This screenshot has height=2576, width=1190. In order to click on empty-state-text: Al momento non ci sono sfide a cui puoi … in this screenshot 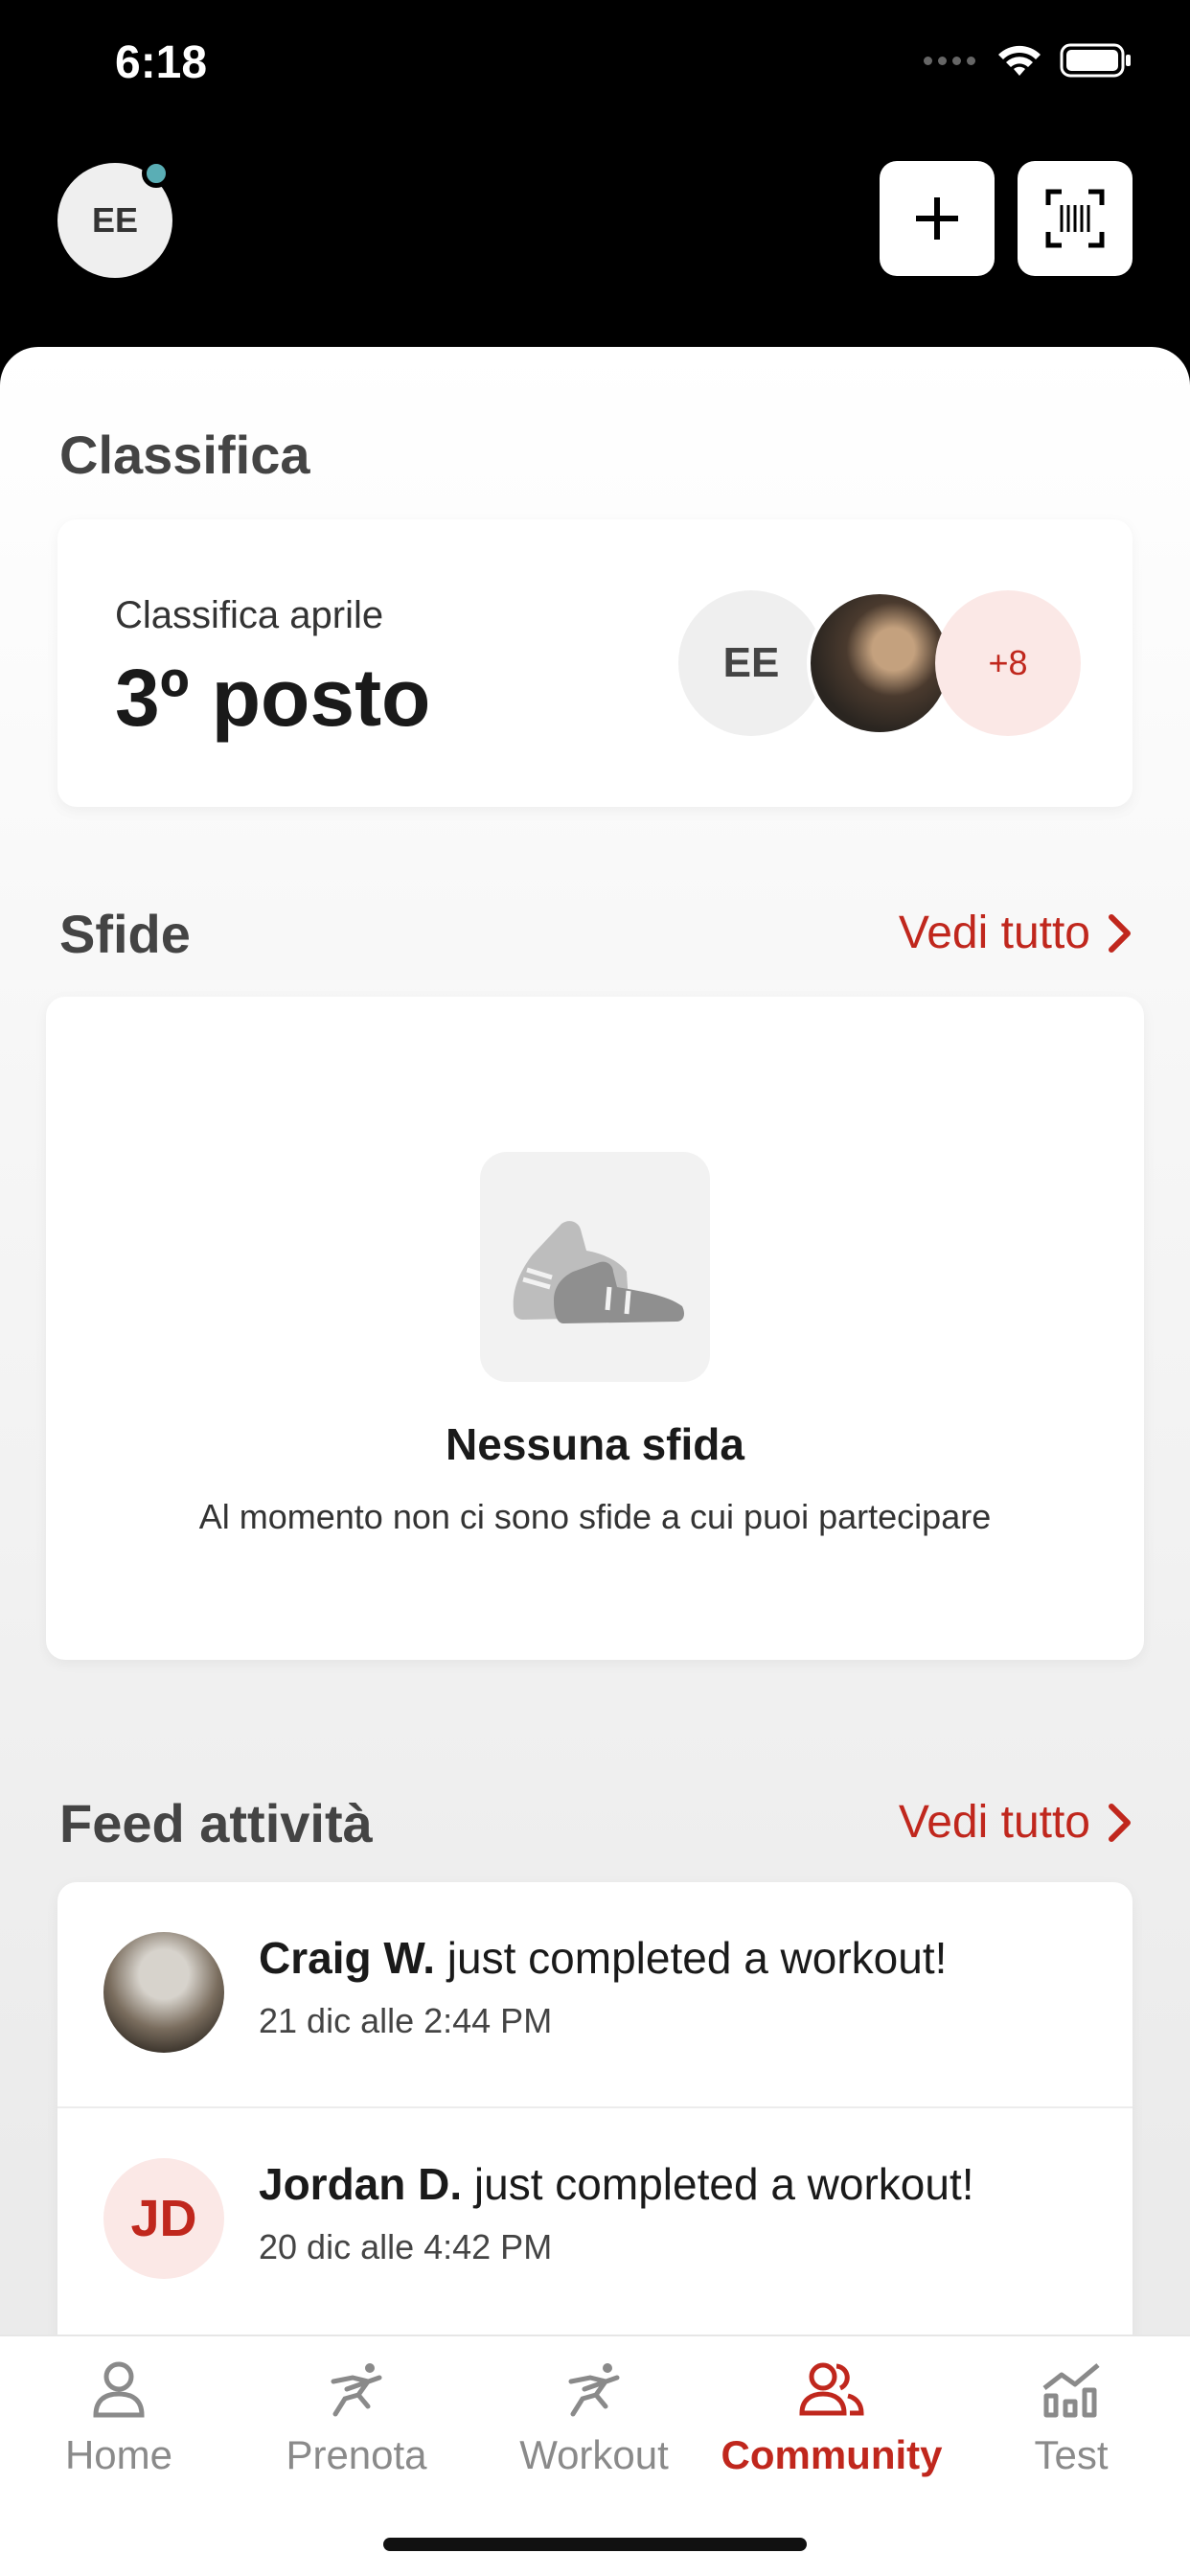, I will do `click(595, 1516)`.